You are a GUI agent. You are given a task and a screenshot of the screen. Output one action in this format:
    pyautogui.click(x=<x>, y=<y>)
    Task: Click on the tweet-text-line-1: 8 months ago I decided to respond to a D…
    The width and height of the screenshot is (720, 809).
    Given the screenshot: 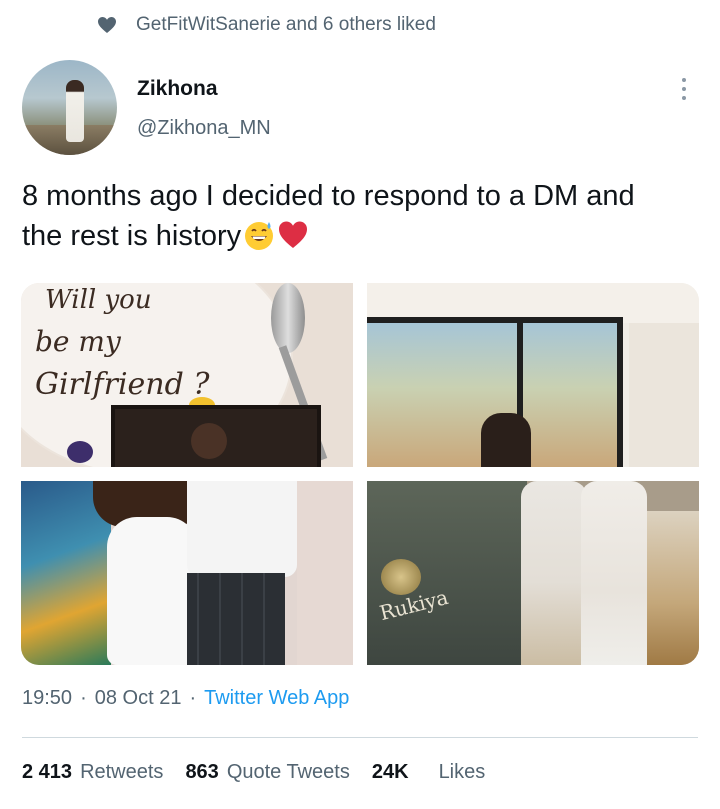 What is the action you would take?
    pyautogui.click(x=328, y=196)
    